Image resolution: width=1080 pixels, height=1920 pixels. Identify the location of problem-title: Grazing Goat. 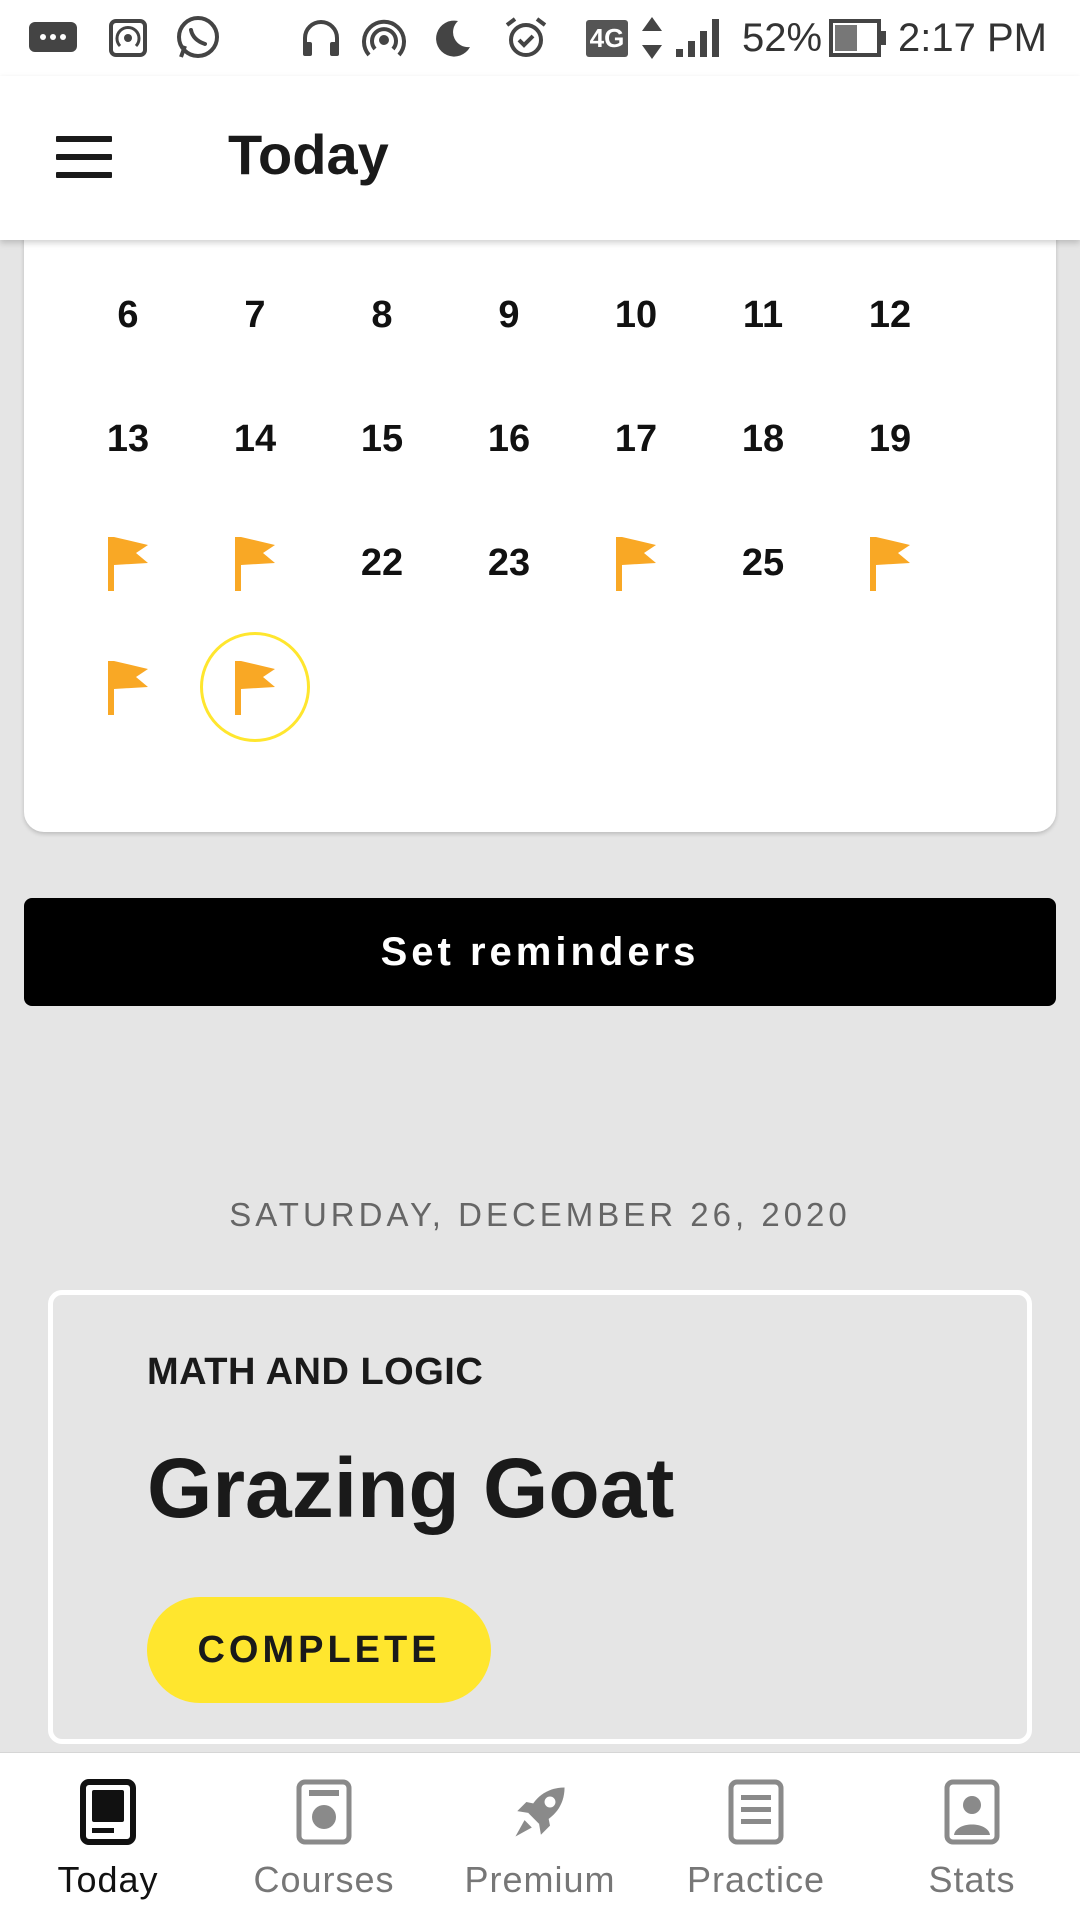
(411, 1488).